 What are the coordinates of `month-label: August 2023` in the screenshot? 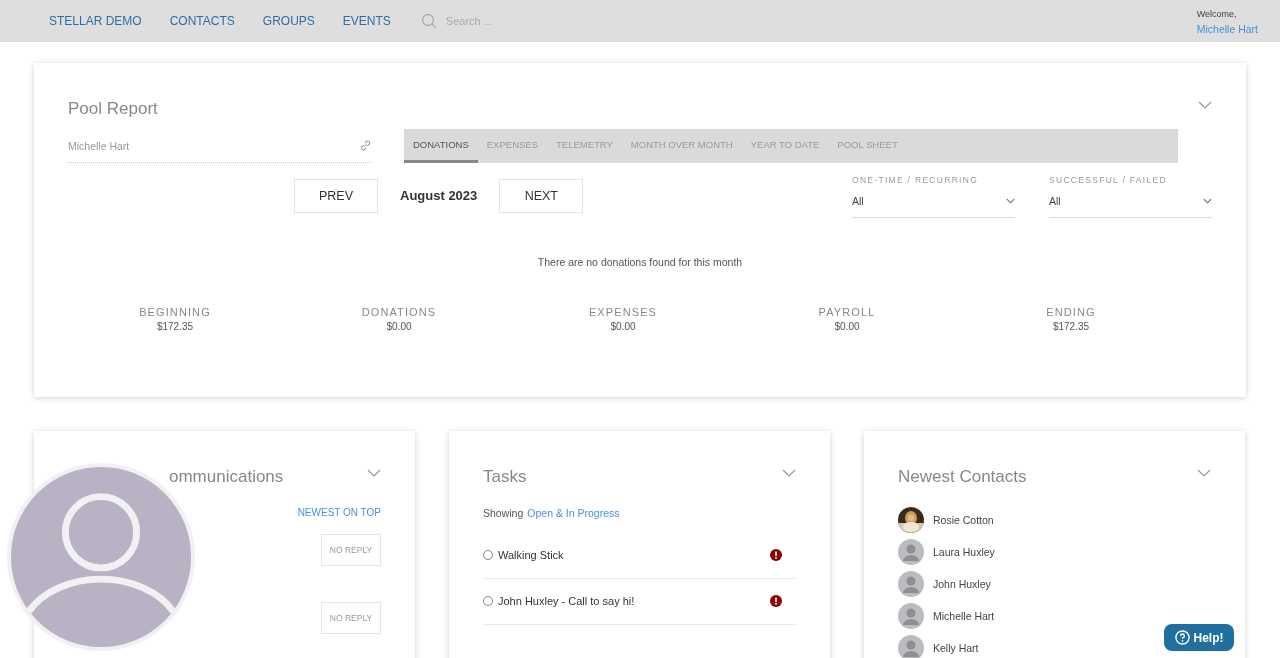 It's located at (439, 195).